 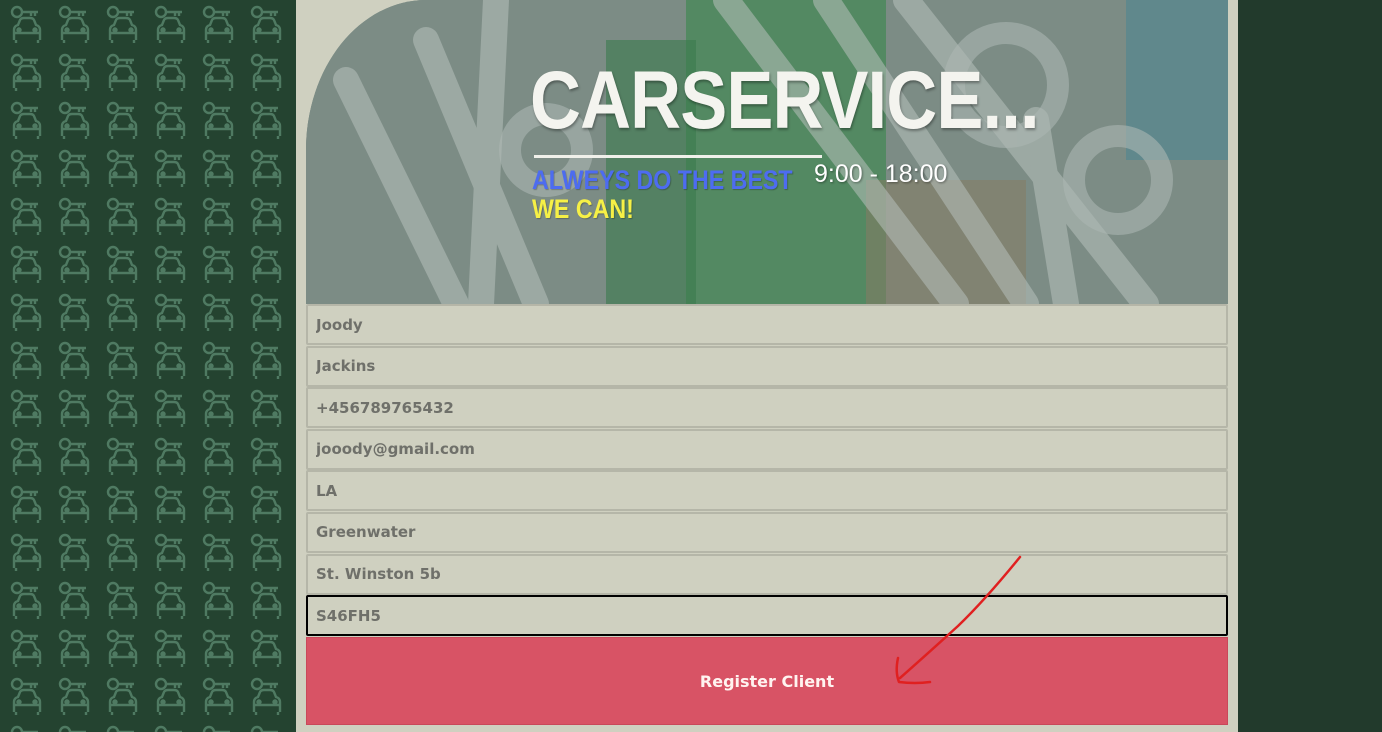 I want to click on street-input, so click(x=767, y=574).